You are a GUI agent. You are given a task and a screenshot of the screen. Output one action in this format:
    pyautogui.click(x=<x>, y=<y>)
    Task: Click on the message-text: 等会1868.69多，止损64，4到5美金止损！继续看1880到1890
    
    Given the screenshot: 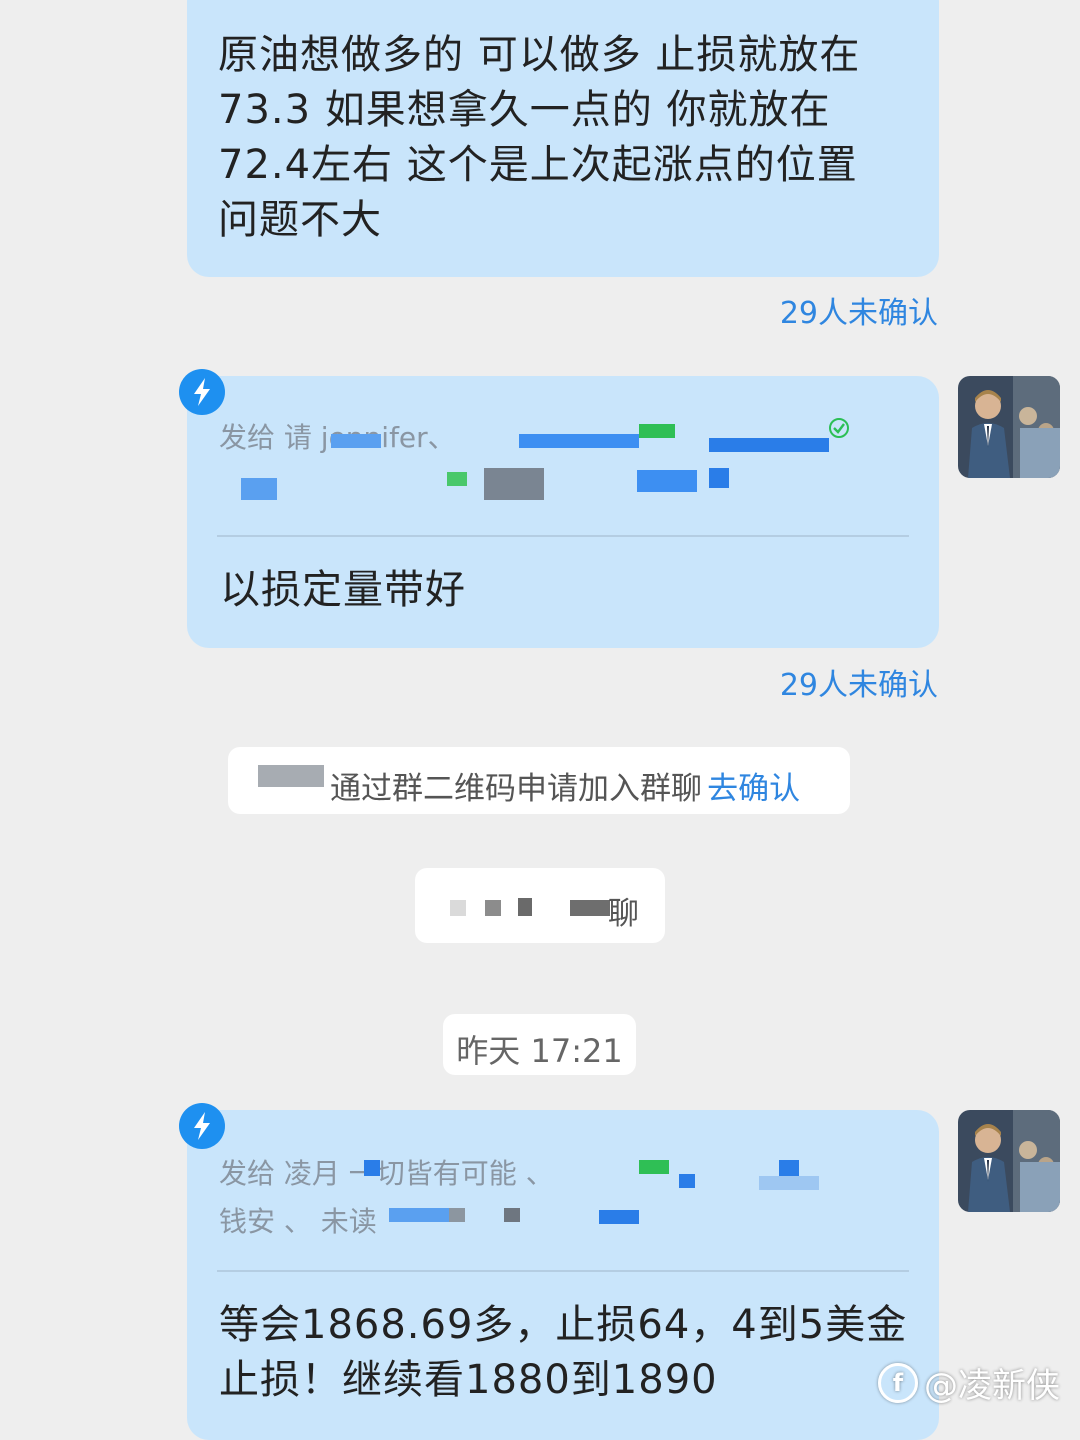 What is the action you would take?
    pyautogui.click(x=563, y=1352)
    